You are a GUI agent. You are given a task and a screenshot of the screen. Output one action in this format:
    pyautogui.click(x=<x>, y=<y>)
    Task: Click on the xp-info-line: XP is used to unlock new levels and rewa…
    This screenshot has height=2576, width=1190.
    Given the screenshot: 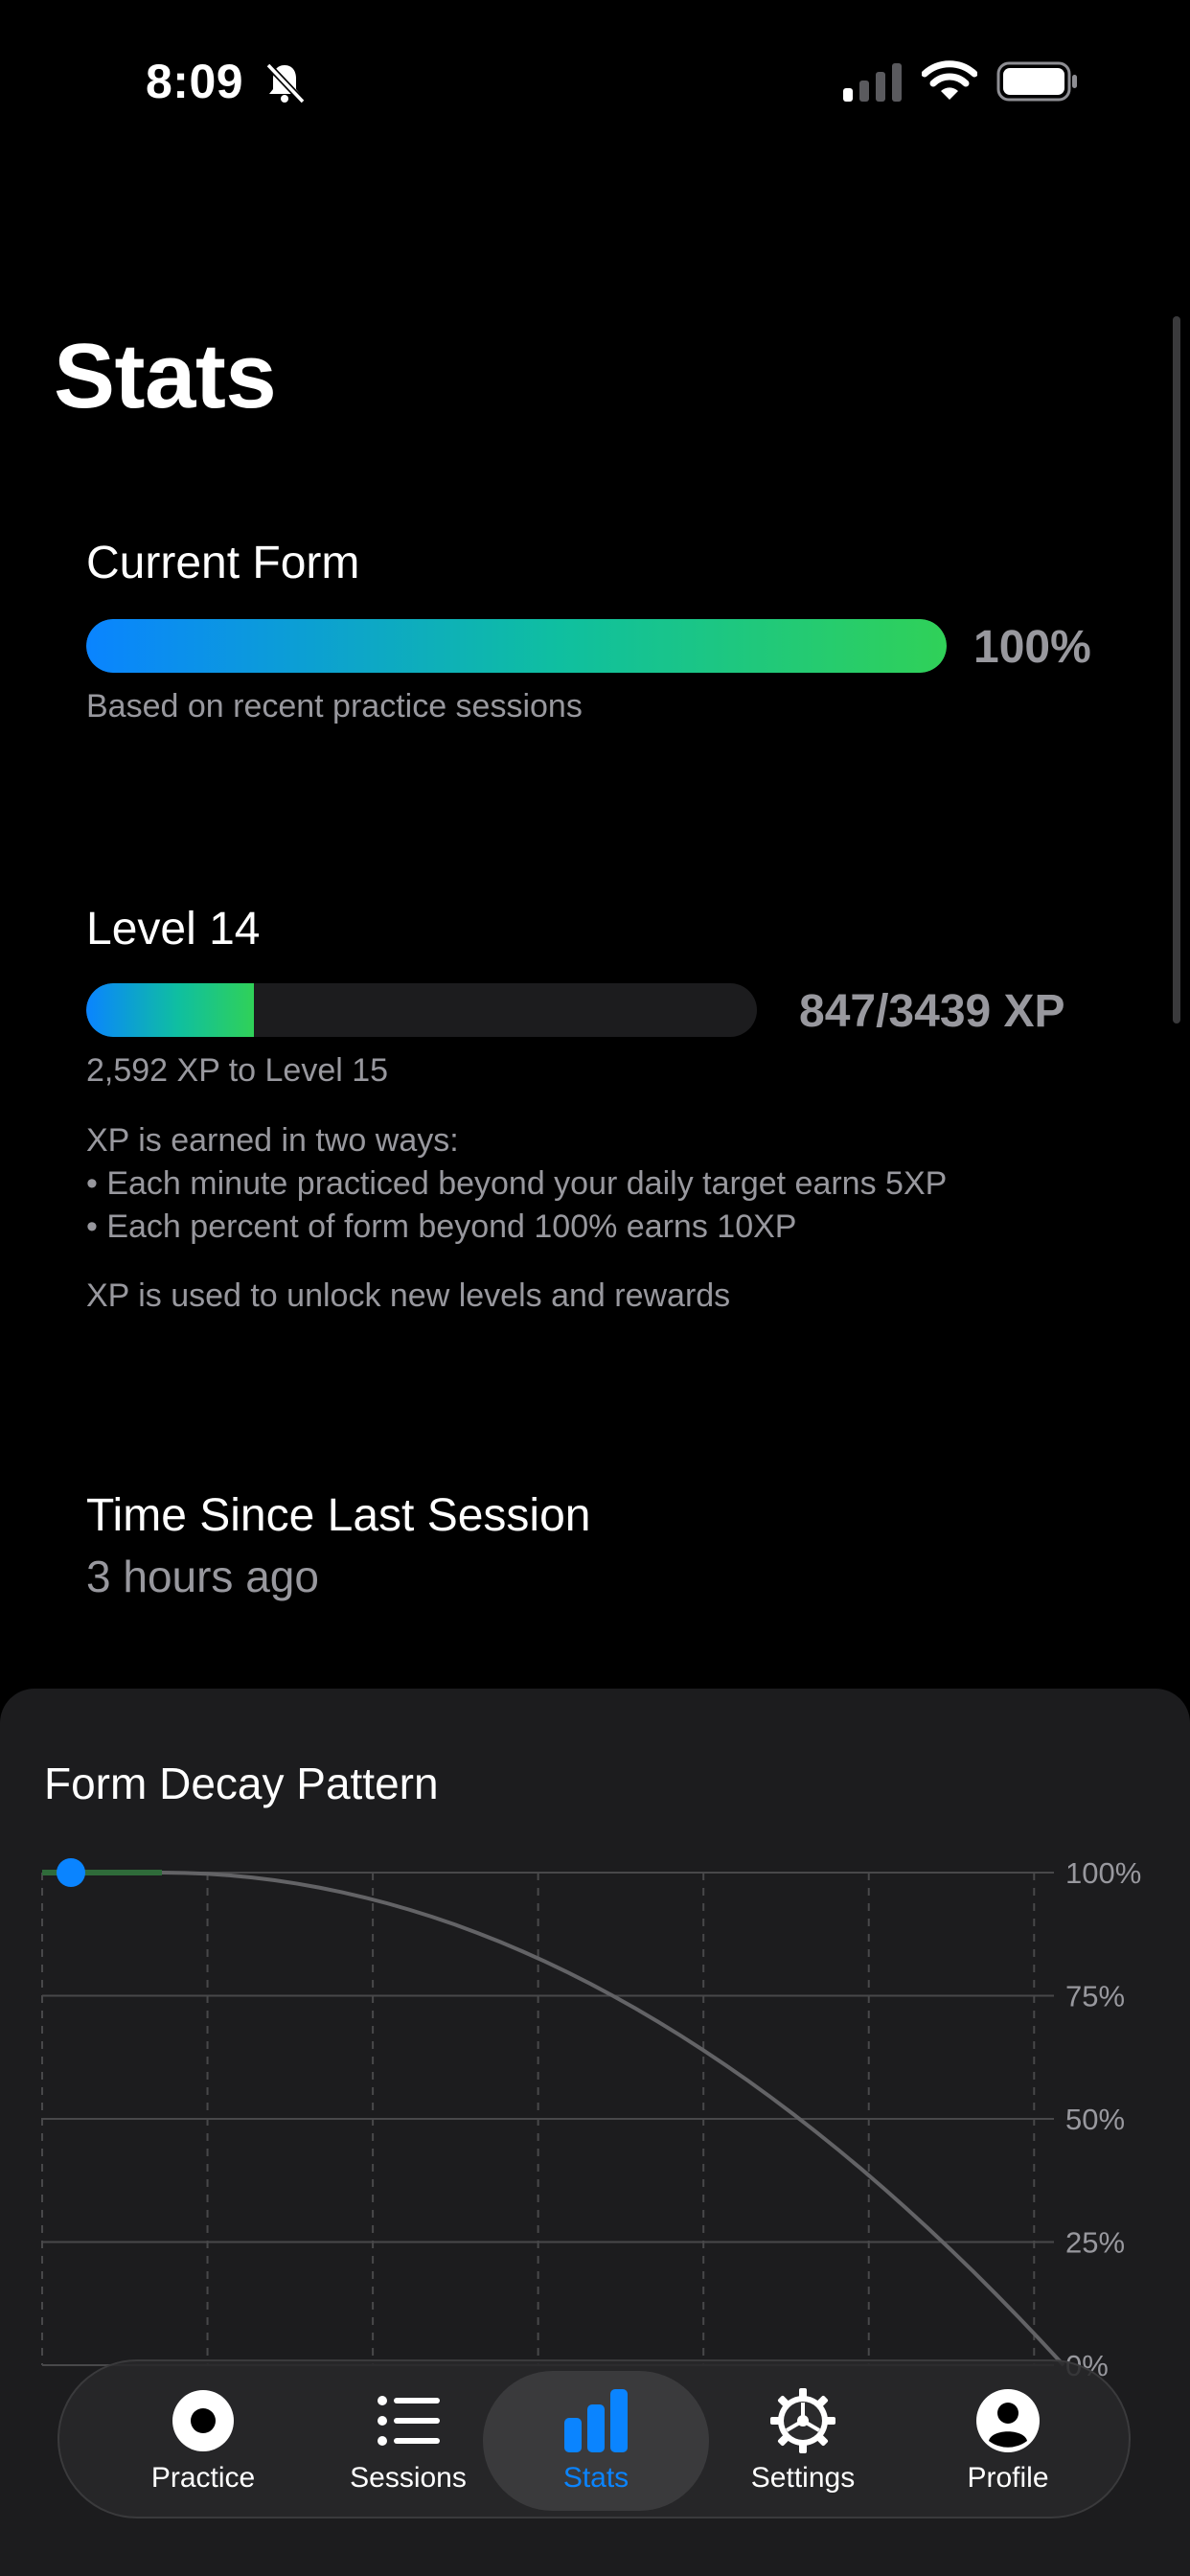 What is the action you would take?
    pyautogui.click(x=409, y=1295)
    